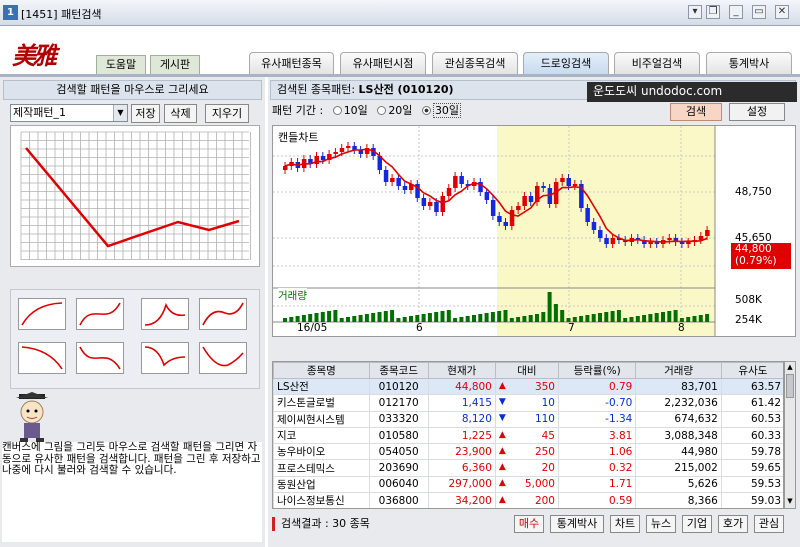 The width and height of the screenshot is (800, 547). I want to click on scroll-down-icon: ▼, so click(790, 501).